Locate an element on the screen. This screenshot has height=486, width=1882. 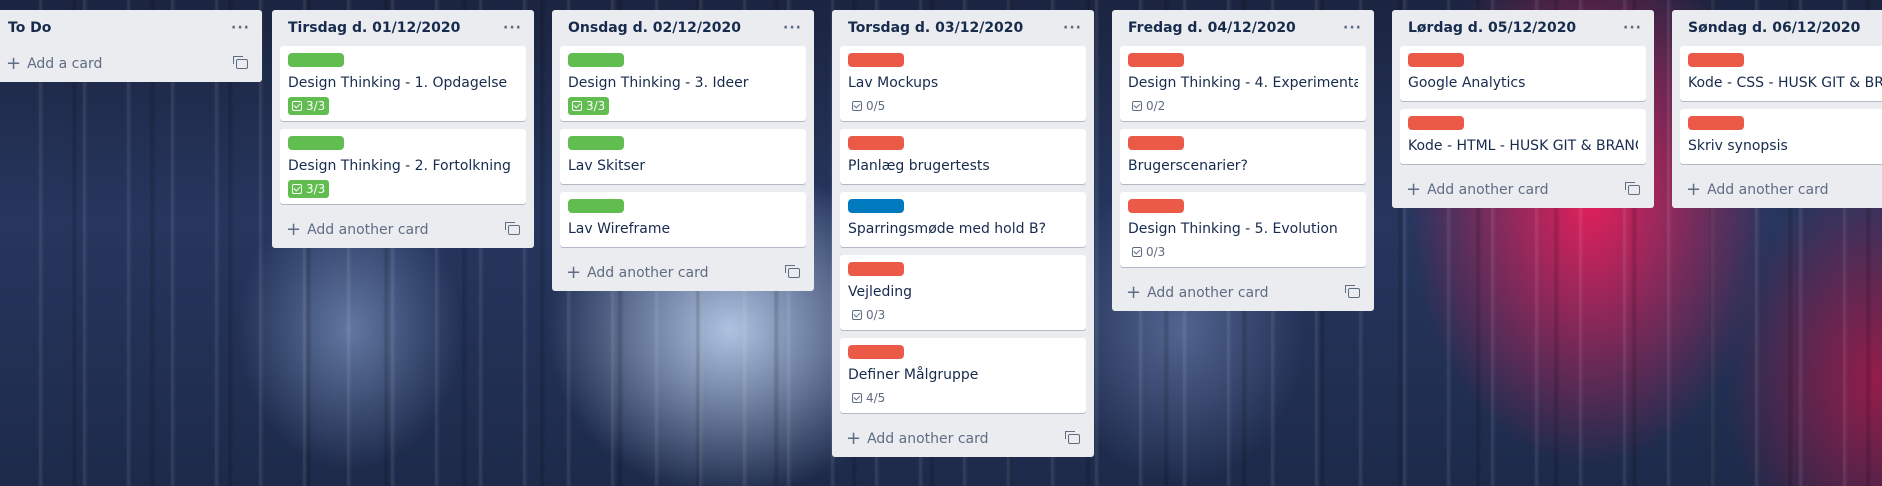
list-header: Fredag d. 04/12/2020 ··· is located at coordinates (1243, 28).